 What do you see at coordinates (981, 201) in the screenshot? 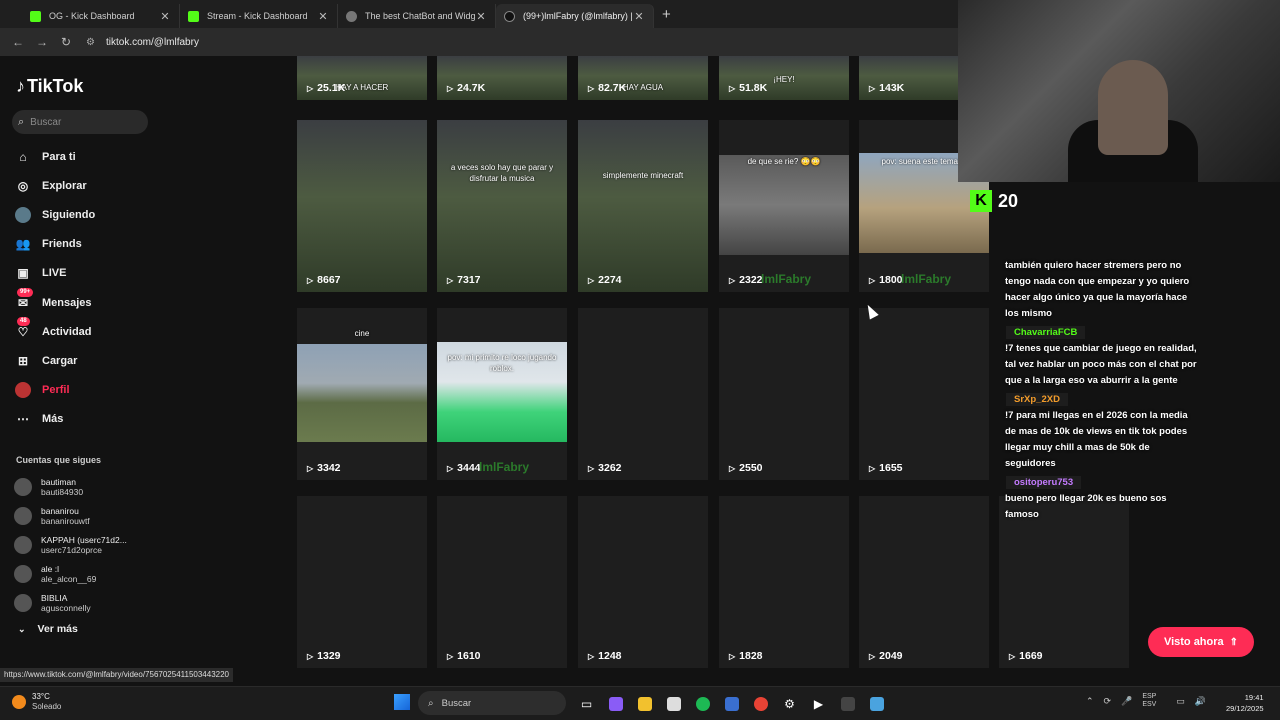
I see `kick-logo-icon: K` at bounding box center [981, 201].